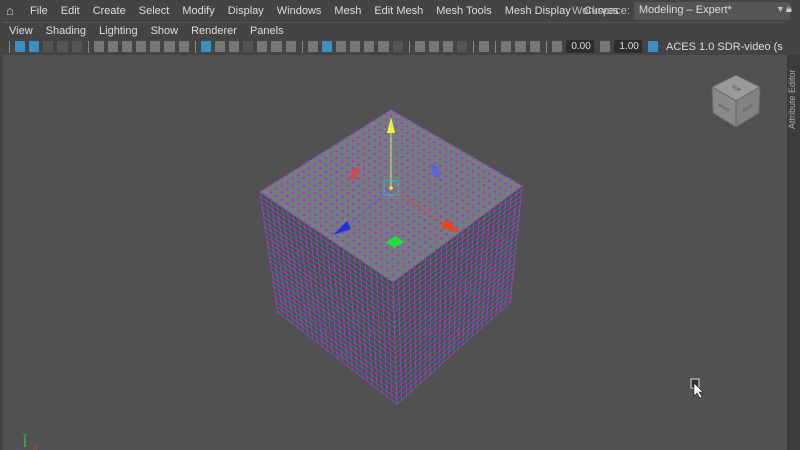  What do you see at coordinates (736, 101) in the screenshot?
I see `view-cube: TOP FRONT RIGHT` at bounding box center [736, 101].